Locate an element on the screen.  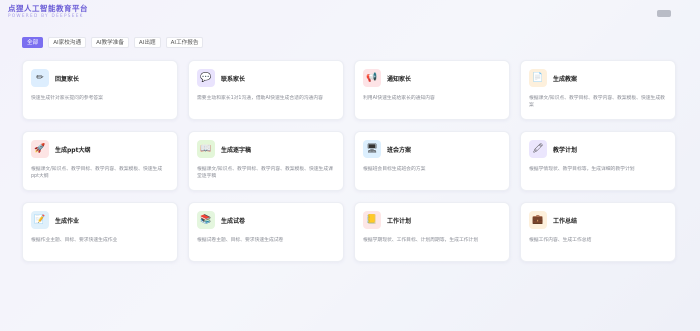
card-description: 根据课文/知识点、教学目标、教学内容、教案模板、快速生成课堂逐字稿 is located at coordinates (265, 173).